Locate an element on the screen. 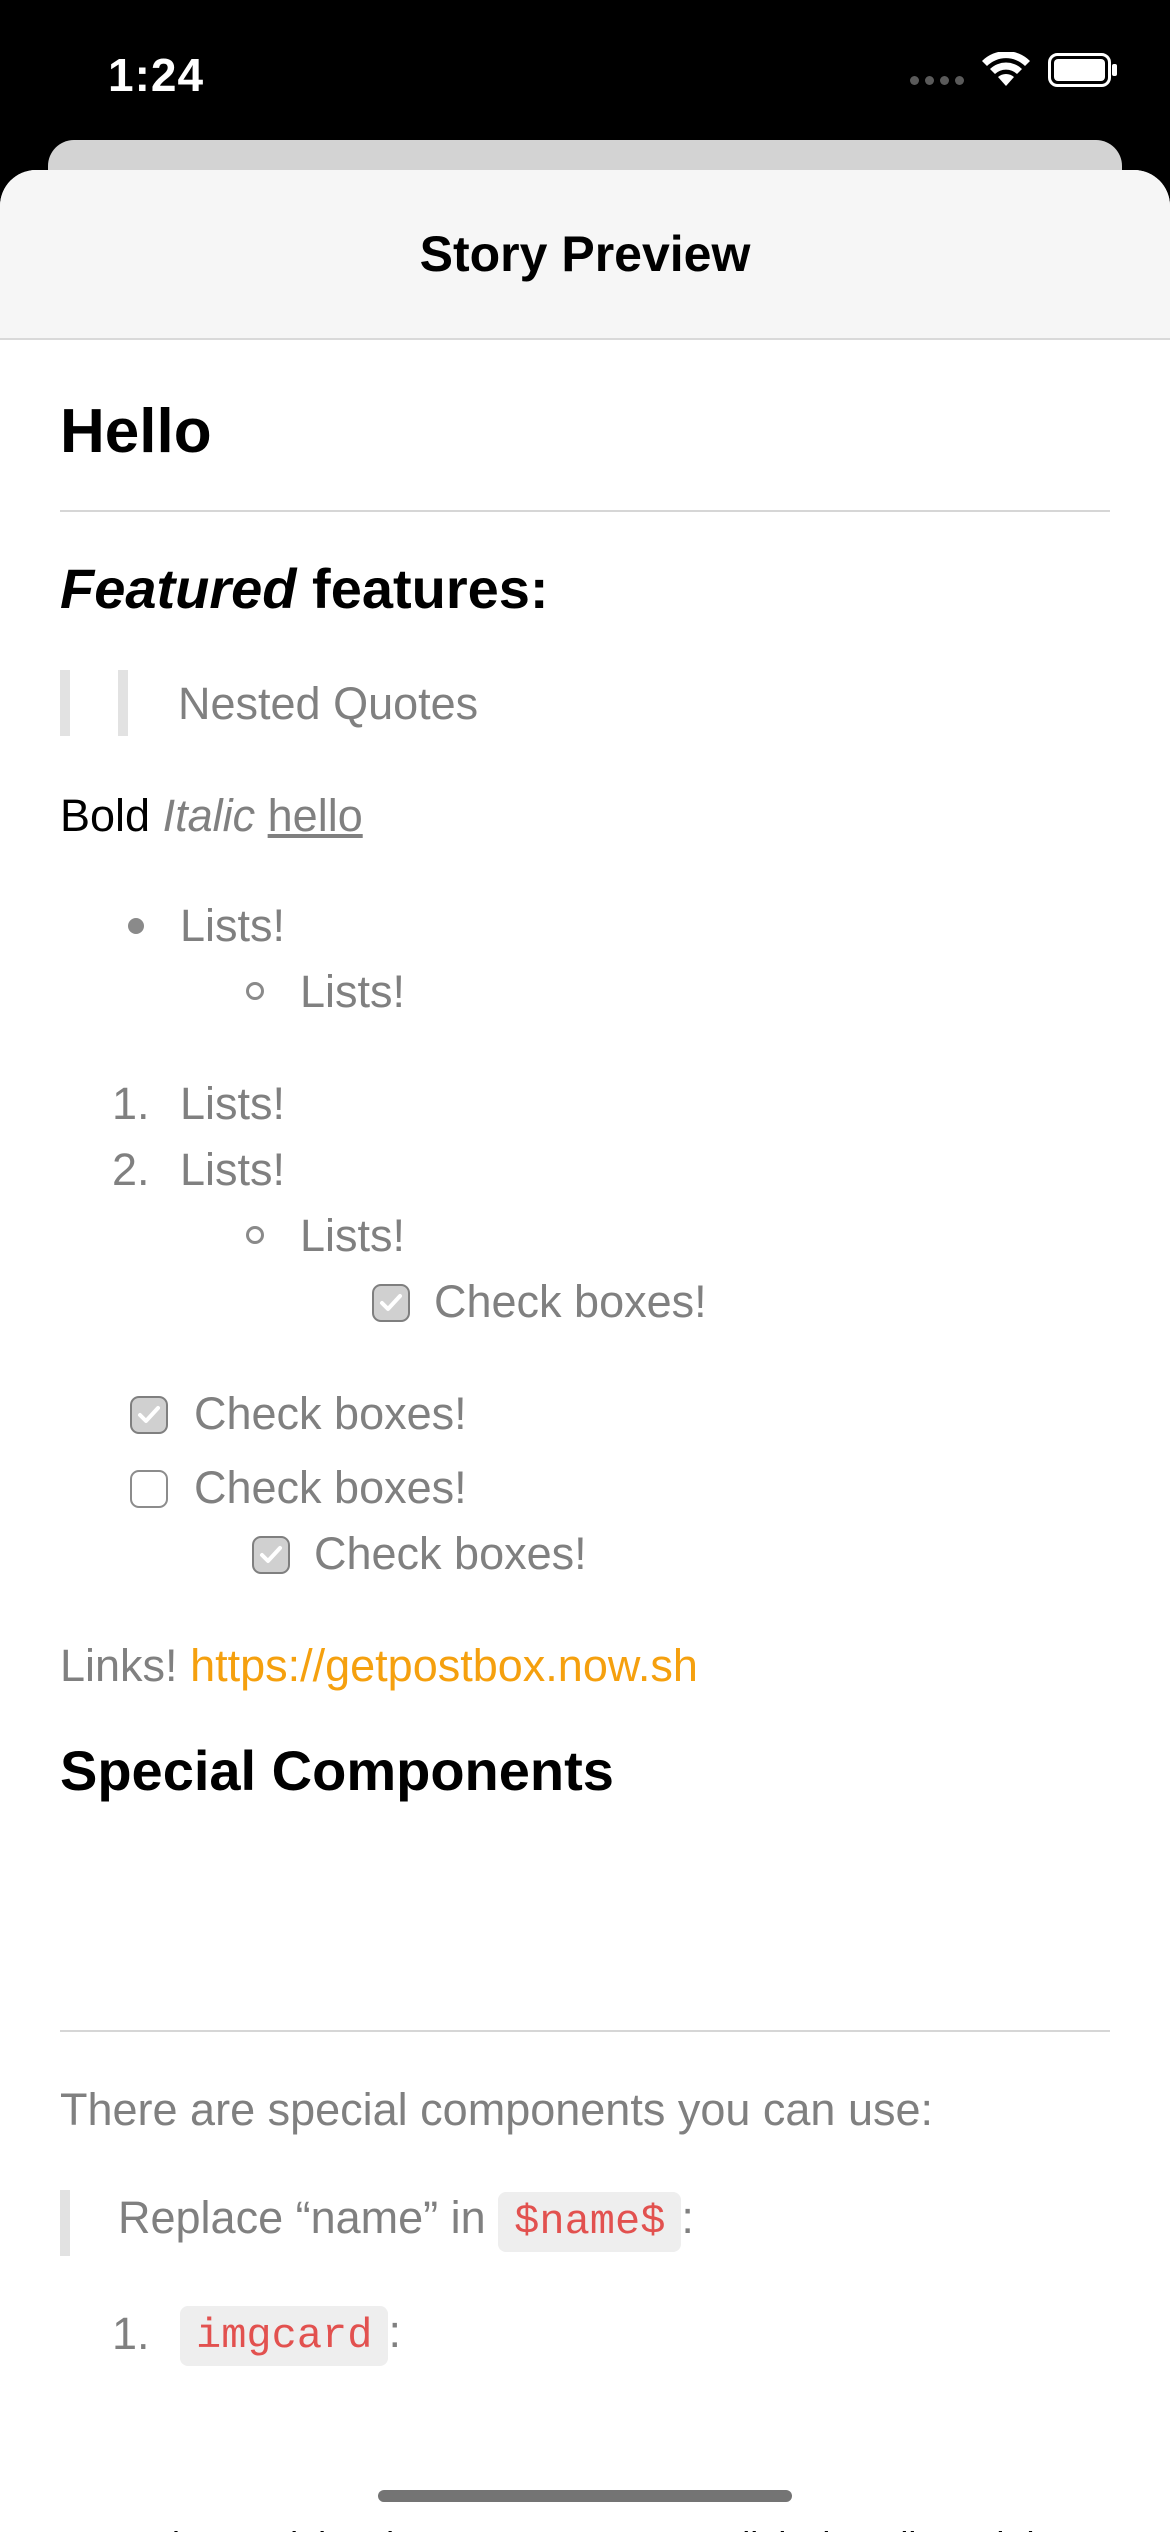 The image size is (1170, 2532). status-bar: 1:24 is located at coordinates (585, 80).